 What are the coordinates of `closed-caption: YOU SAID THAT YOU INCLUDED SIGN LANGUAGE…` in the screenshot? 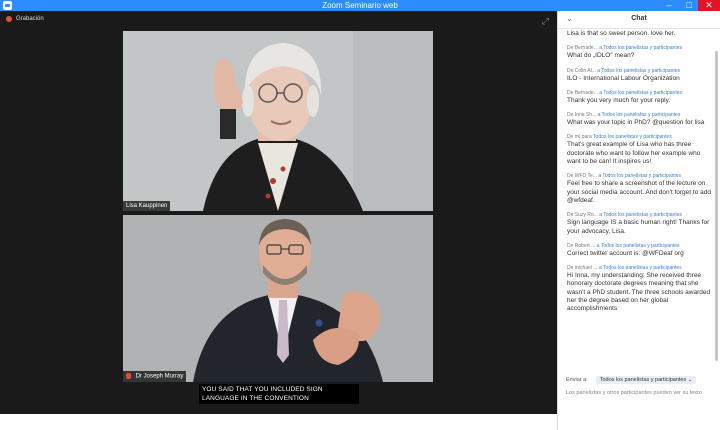 It's located at (279, 394).